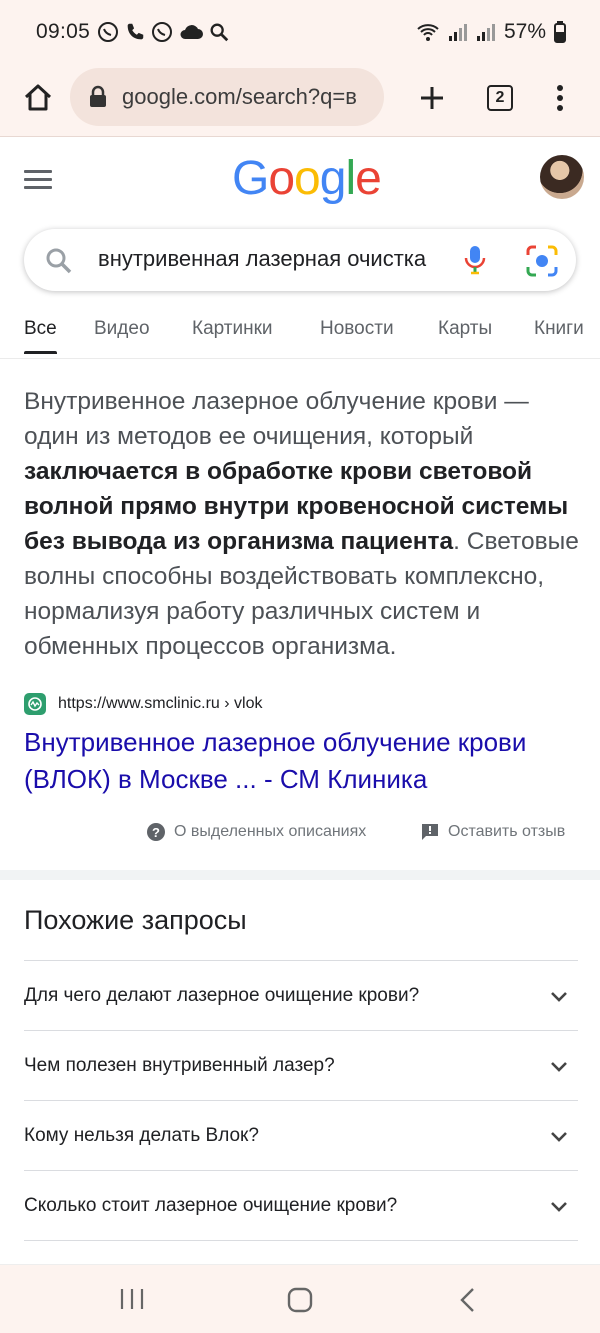 This screenshot has height=1333, width=600. I want to click on snippet-feedback: ? О выделенных описаниях Оставить отзыв, so click(366, 834).